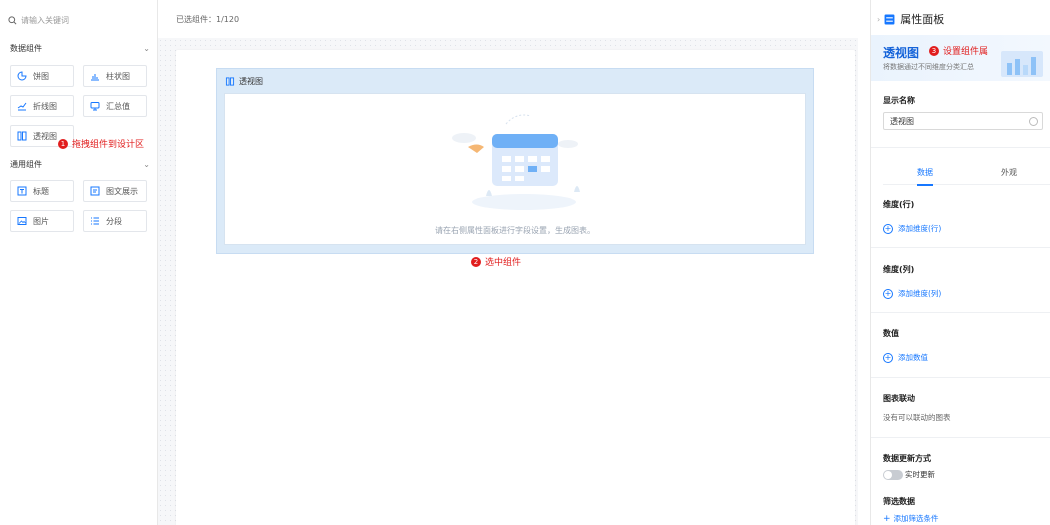 Image resolution: width=1050 pixels, height=525 pixels. Describe the element at coordinates (80, 48) in the screenshot. I see `data-components-header: 数据组件 ⌄` at that location.